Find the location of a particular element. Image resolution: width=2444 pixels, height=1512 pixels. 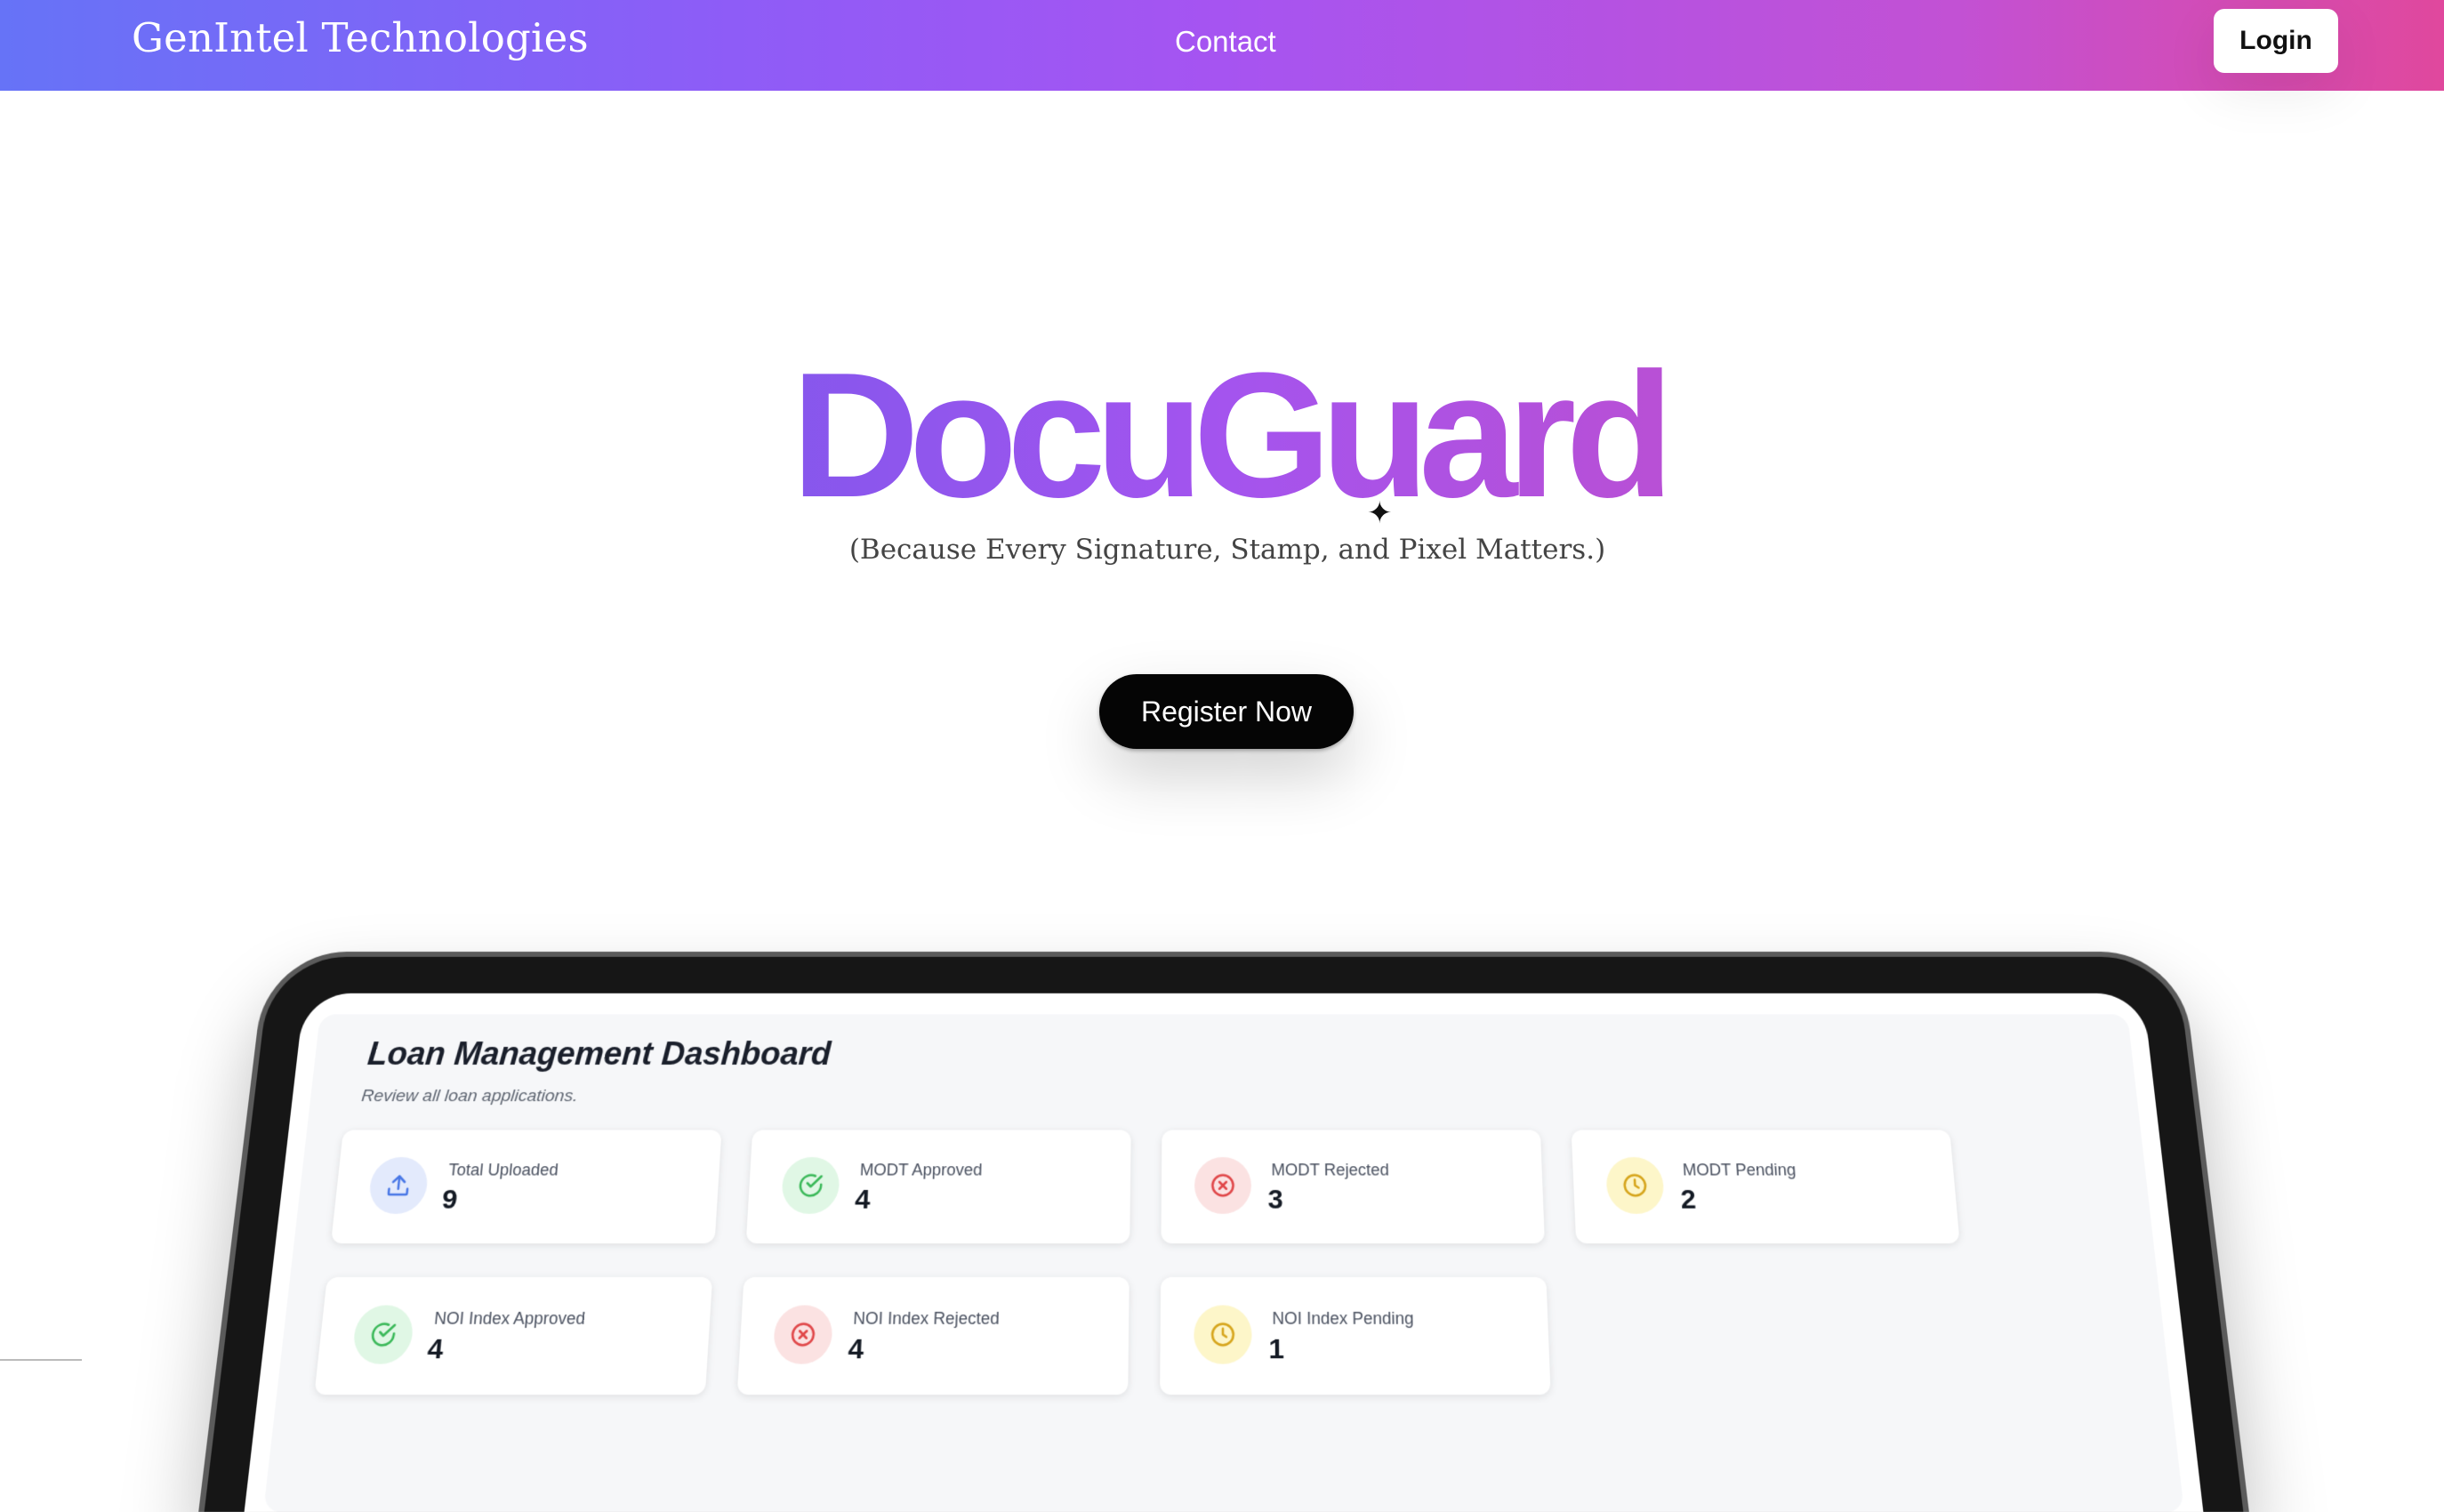

stat-label: NOI Index Pending is located at coordinates (1343, 1319).